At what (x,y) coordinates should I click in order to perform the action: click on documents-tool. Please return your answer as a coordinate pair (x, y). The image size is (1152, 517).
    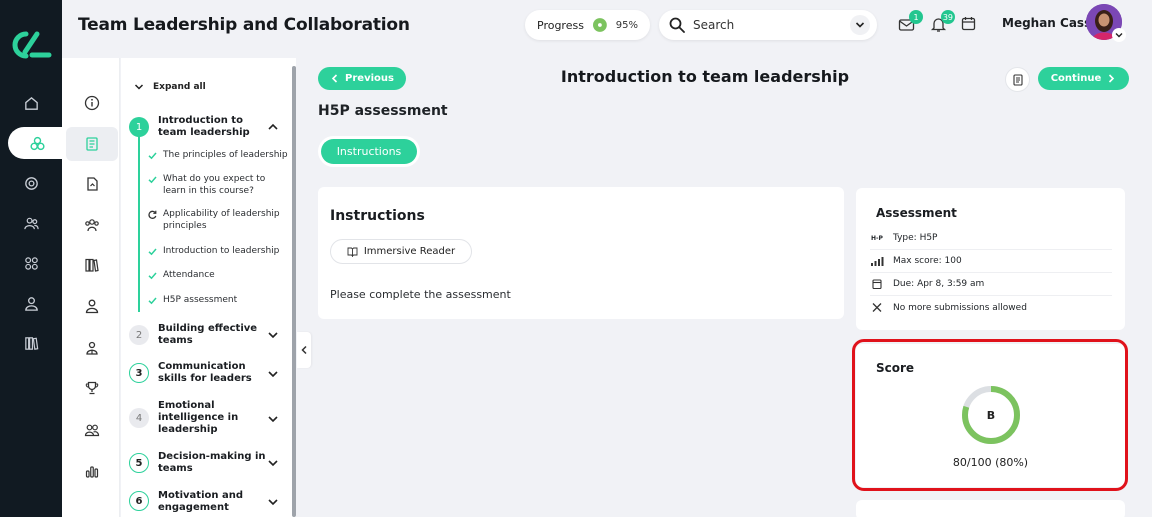
    Looking at the image, I should click on (92, 184).